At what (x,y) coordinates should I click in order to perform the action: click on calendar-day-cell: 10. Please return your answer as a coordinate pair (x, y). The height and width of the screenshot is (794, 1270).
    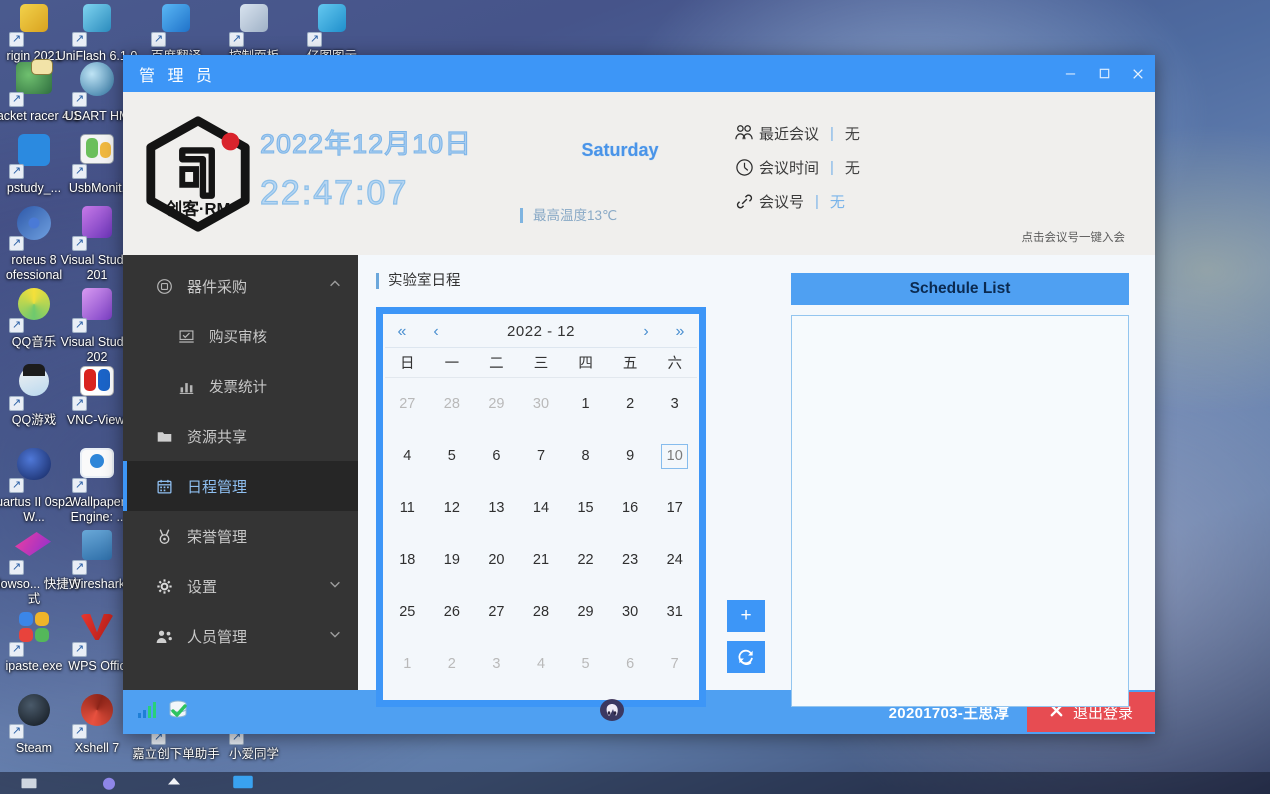
    Looking at the image, I should click on (674, 456).